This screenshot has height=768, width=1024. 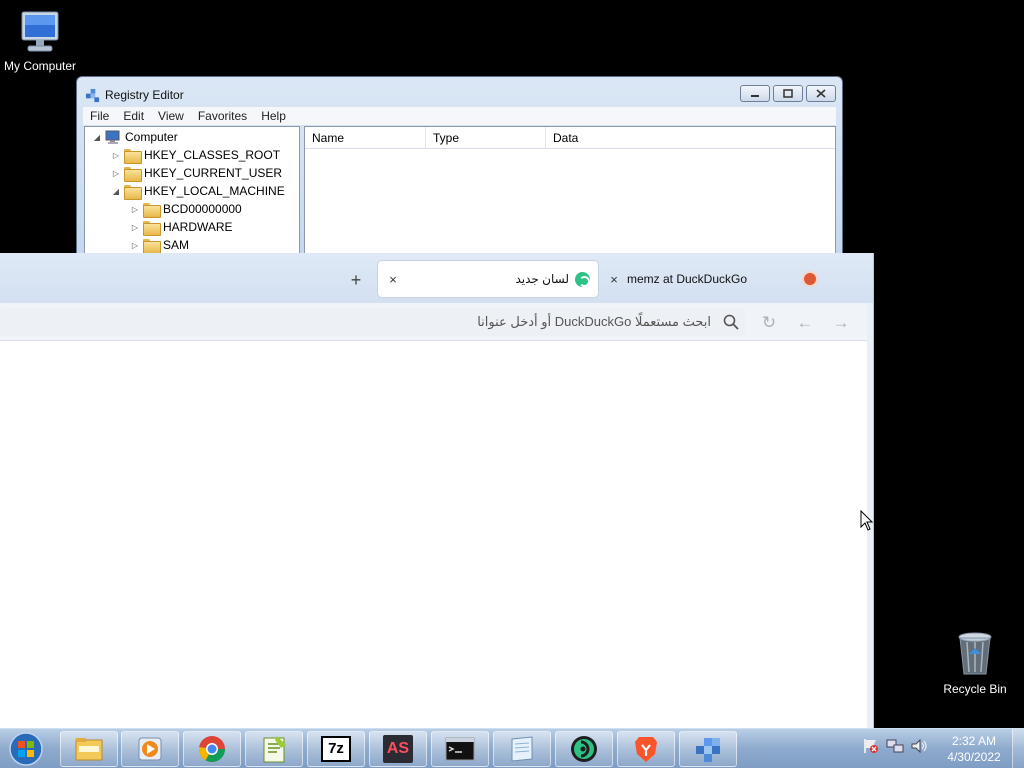 I want to click on menu-file: File, so click(x=99, y=116).